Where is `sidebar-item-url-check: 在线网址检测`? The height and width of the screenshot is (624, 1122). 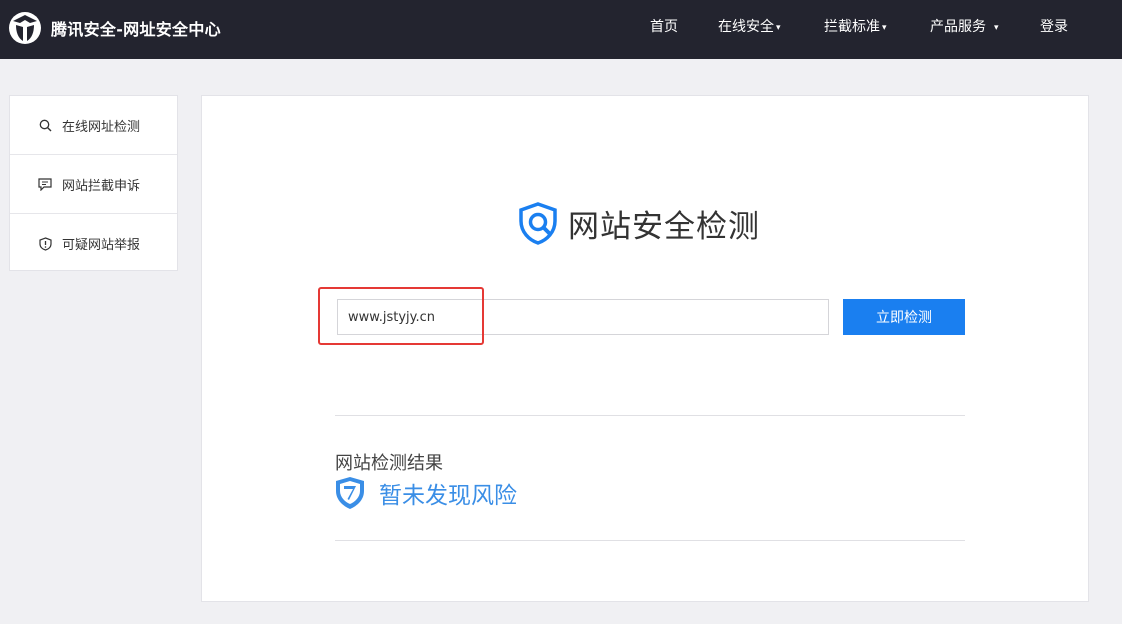 sidebar-item-url-check: 在线网址检测 is located at coordinates (93, 125).